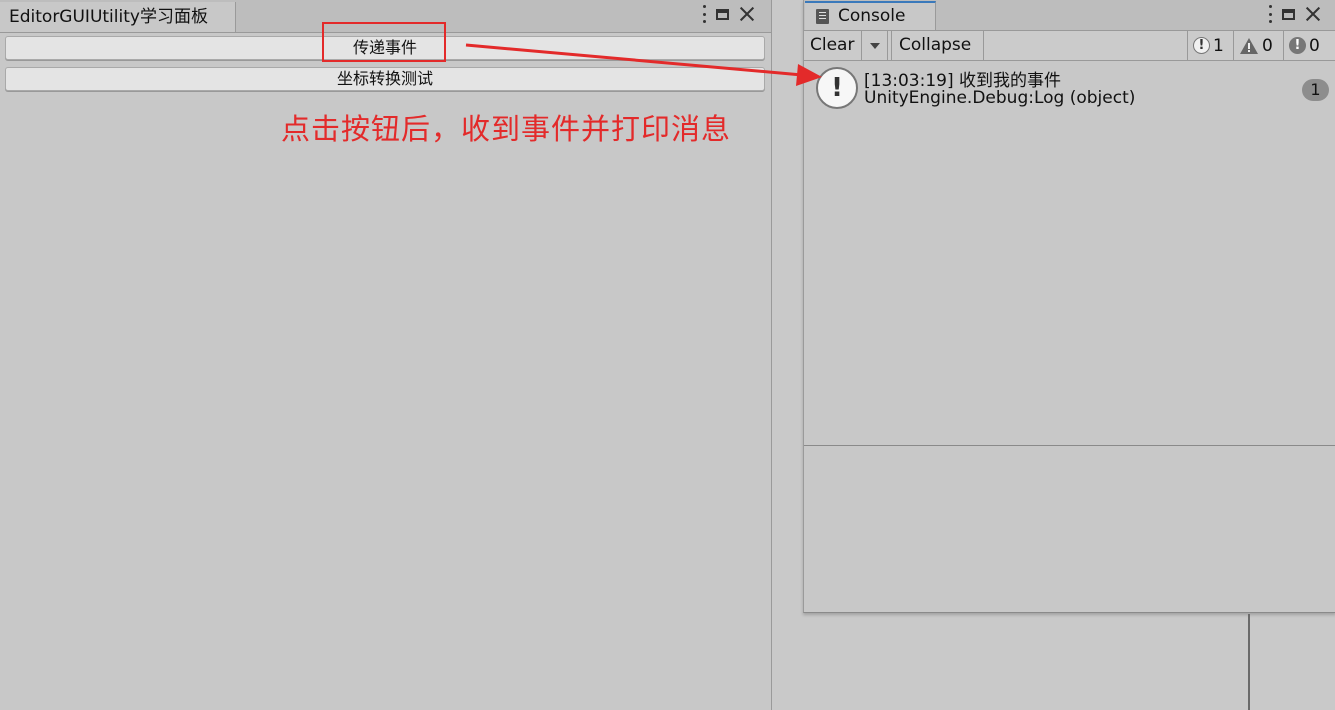 This screenshot has width=1335, height=710. What do you see at coordinates (385, 79) in the screenshot?
I see `coordinate-convert-test-button: 坐标转换测试` at bounding box center [385, 79].